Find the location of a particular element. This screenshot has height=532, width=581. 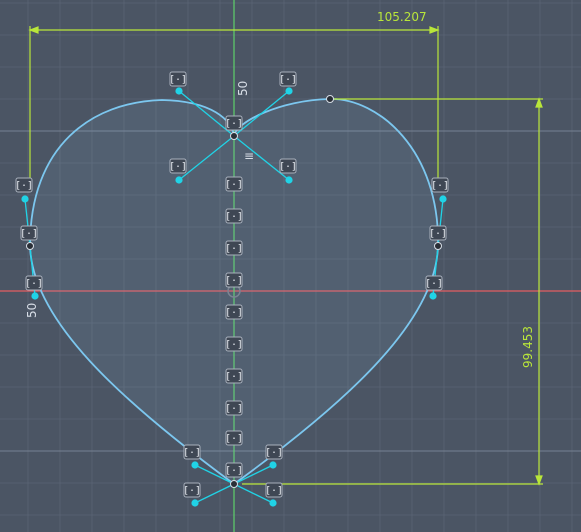

center-dimension-left-label: 50 is located at coordinates (32, 310).